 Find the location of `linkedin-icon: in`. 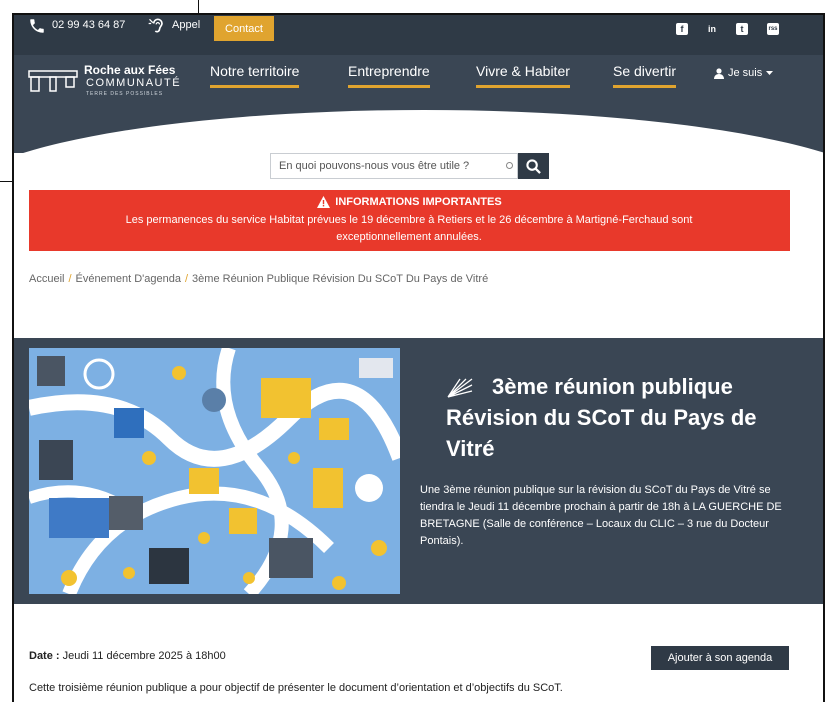

linkedin-icon: in is located at coordinates (712, 29).